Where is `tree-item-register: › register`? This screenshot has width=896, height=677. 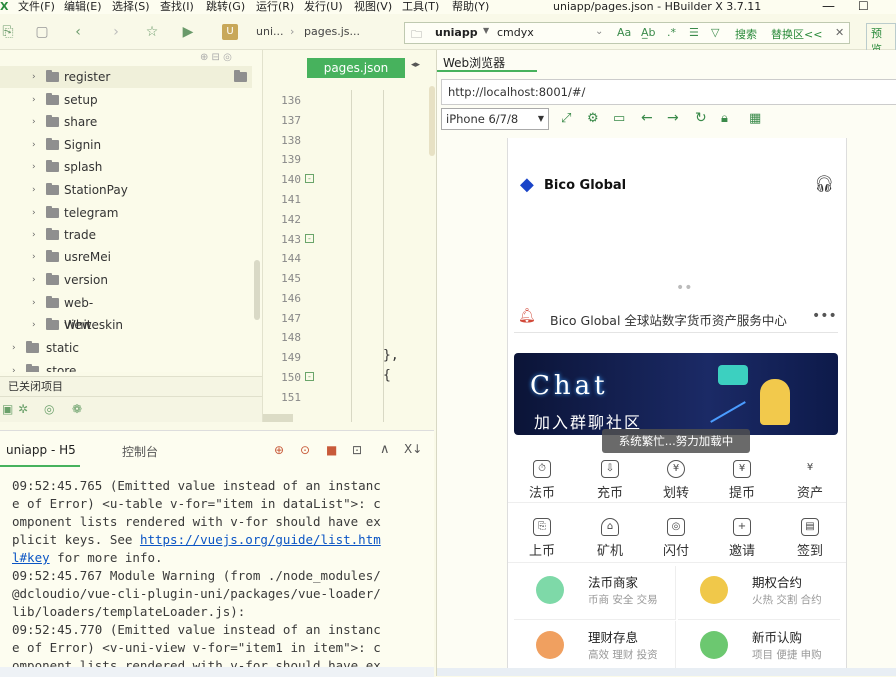
tree-item-register: › register is located at coordinates (126, 77).